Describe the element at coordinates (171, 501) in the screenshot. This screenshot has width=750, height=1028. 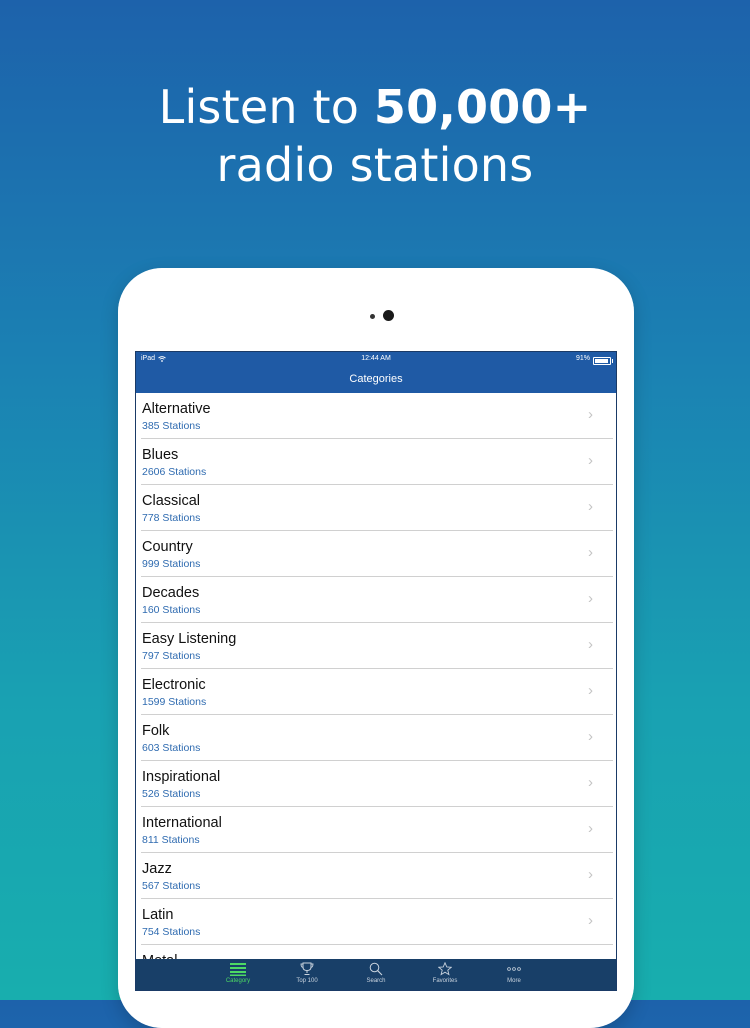
I see `category-name: Classical` at that location.